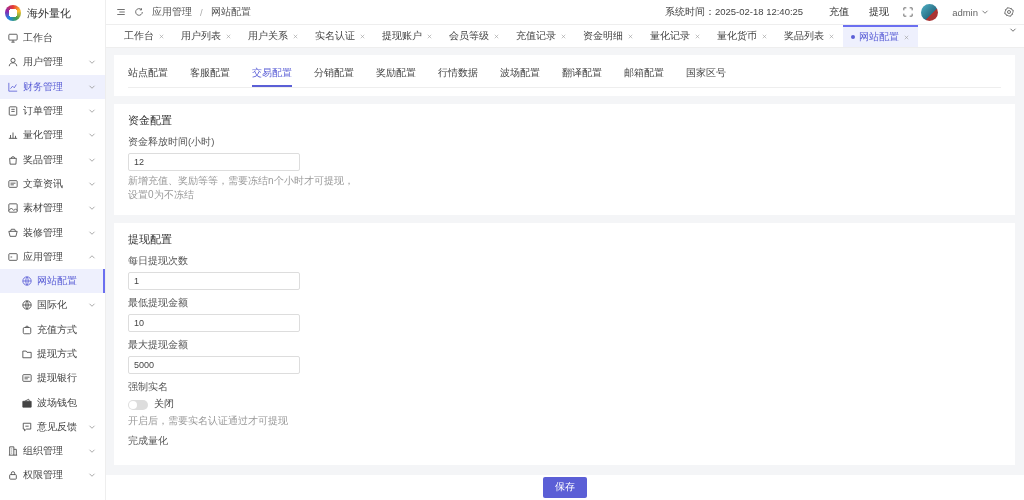 Image resolution: width=1024 pixels, height=500 pixels. Describe the element at coordinates (52, 354) in the screenshot. I see `sidebar-subitem: 提现方式` at that location.